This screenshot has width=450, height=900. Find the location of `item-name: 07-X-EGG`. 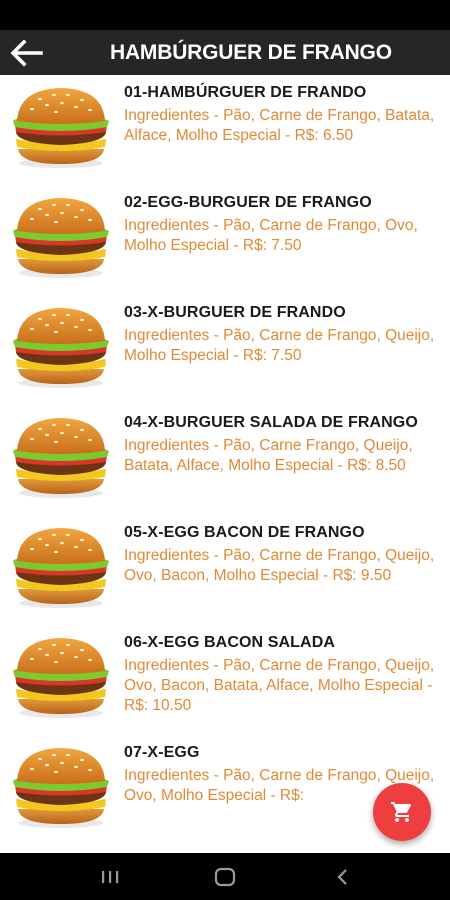

item-name: 07-X-EGG is located at coordinates (162, 752).